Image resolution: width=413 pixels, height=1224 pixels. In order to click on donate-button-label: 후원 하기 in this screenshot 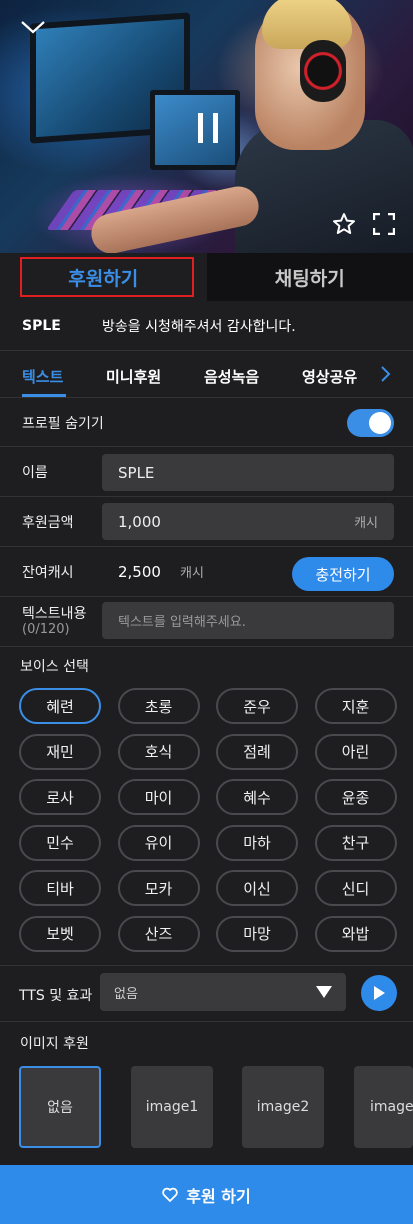, I will do `click(218, 1196)`.